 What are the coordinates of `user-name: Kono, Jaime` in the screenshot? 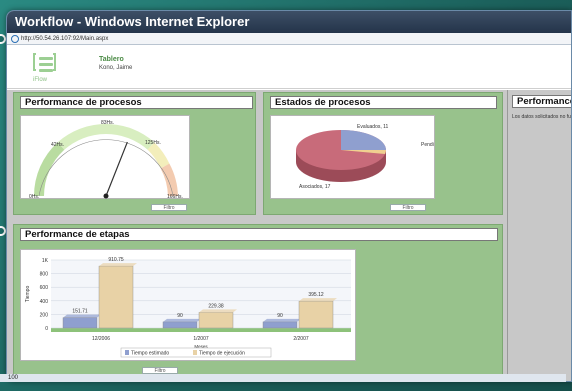 It's located at (116, 68).